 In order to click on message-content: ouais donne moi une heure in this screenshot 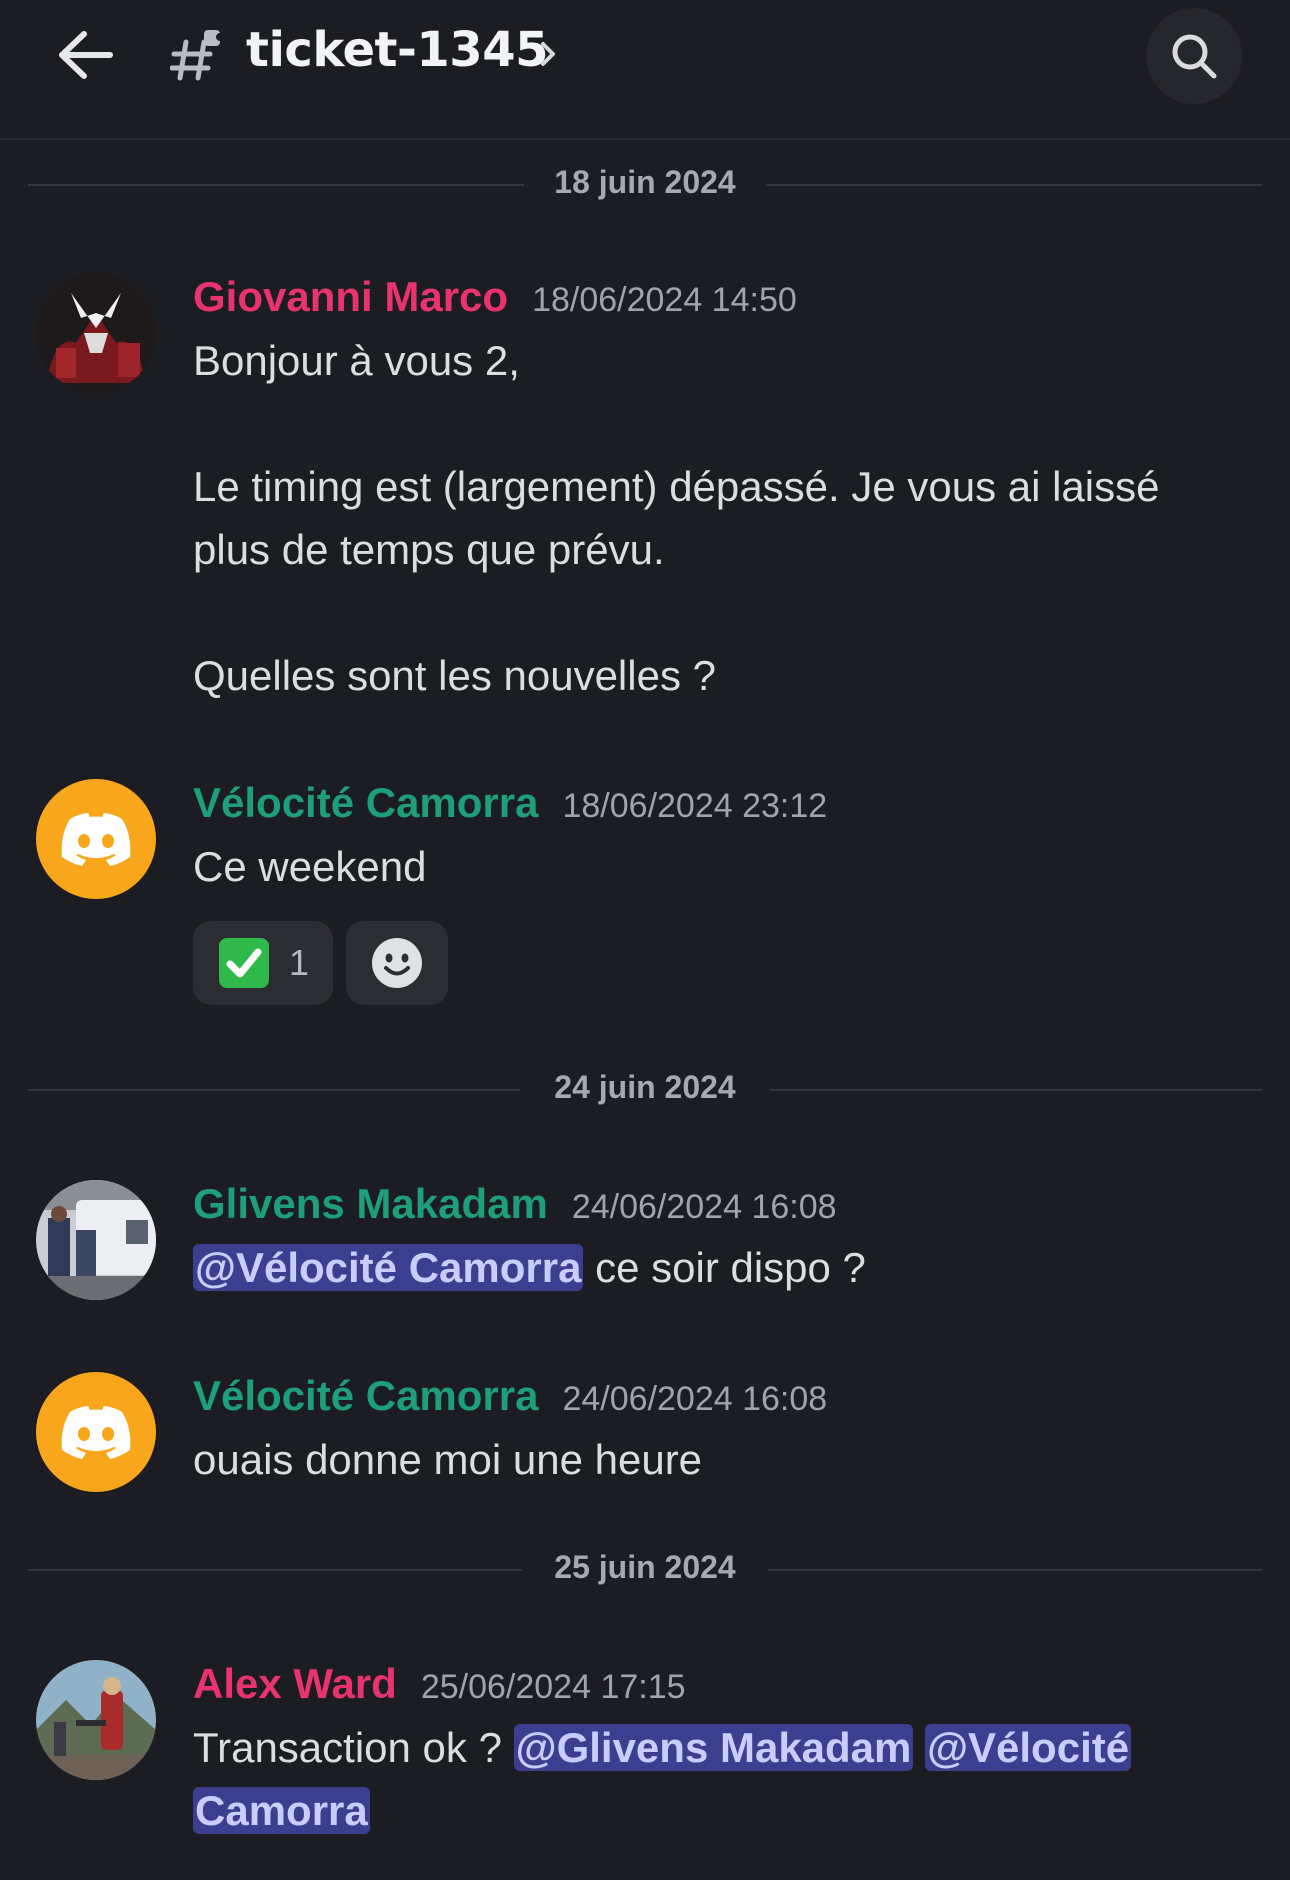, I will do `click(448, 1459)`.